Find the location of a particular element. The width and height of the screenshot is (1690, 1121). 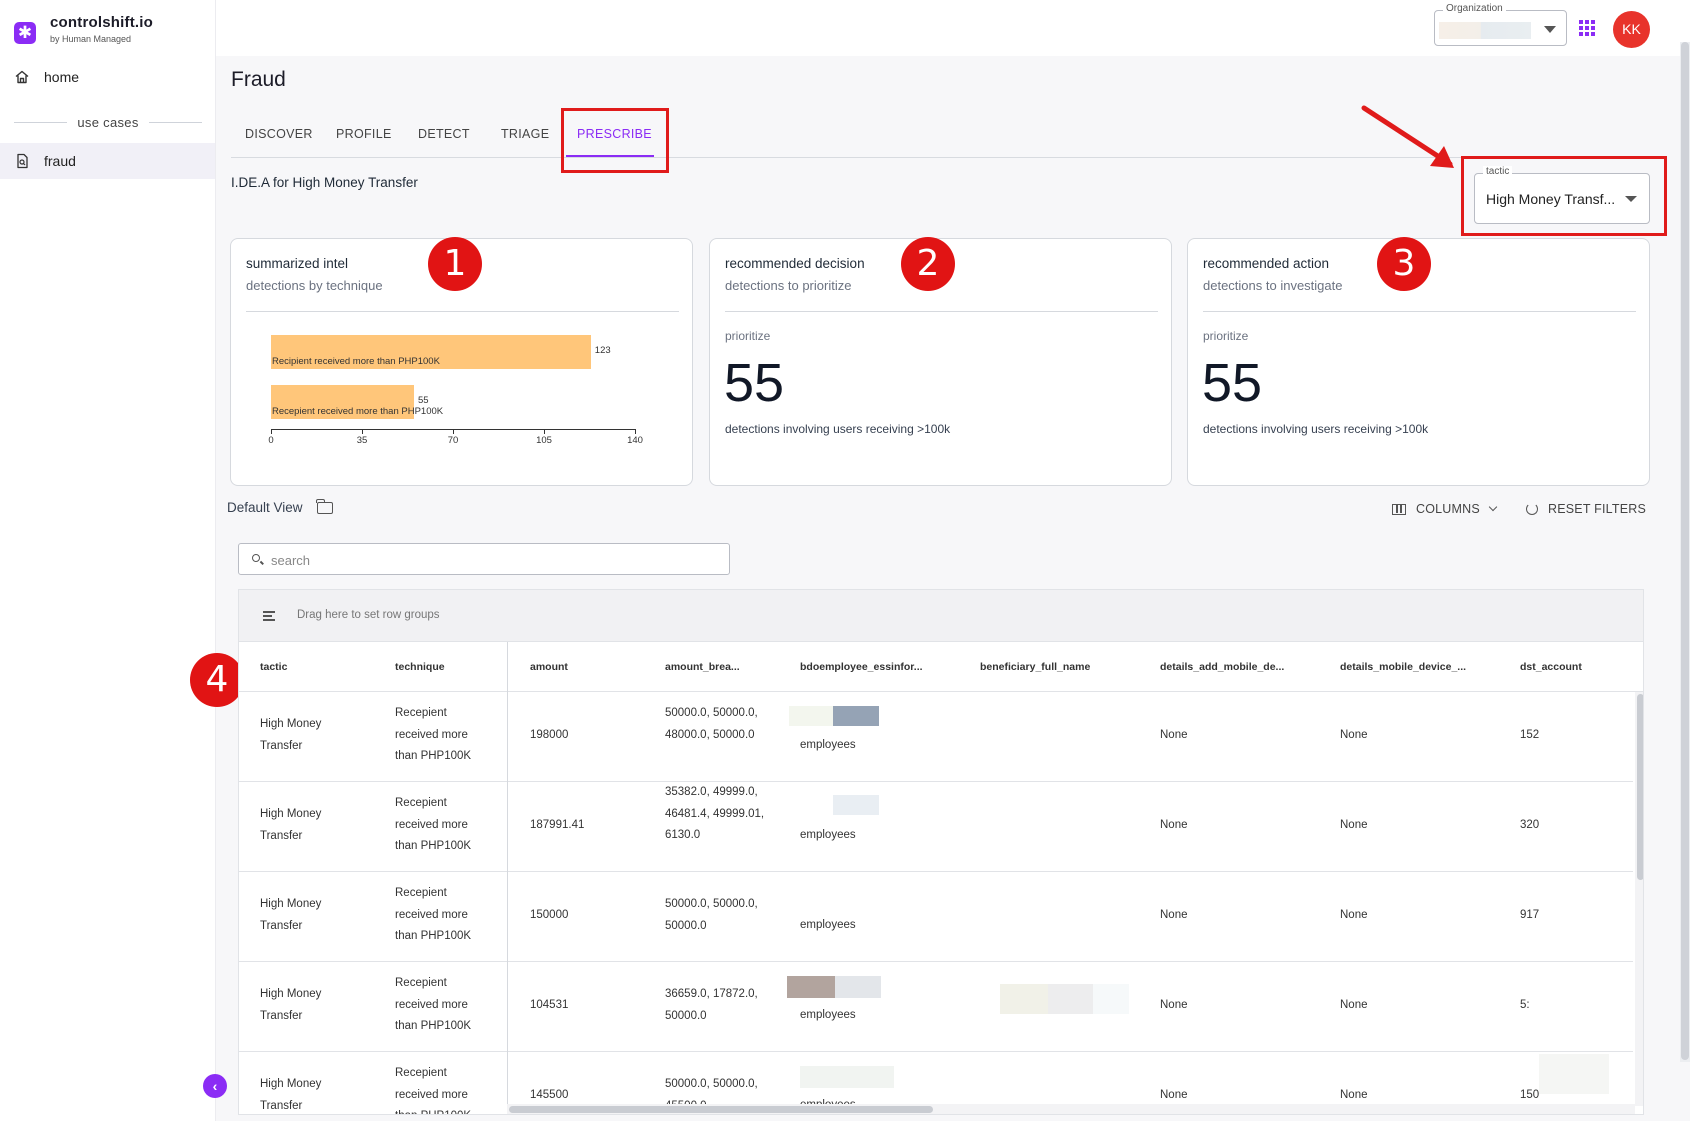

tab-detect: DETECT is located at coordinates (444, 134).